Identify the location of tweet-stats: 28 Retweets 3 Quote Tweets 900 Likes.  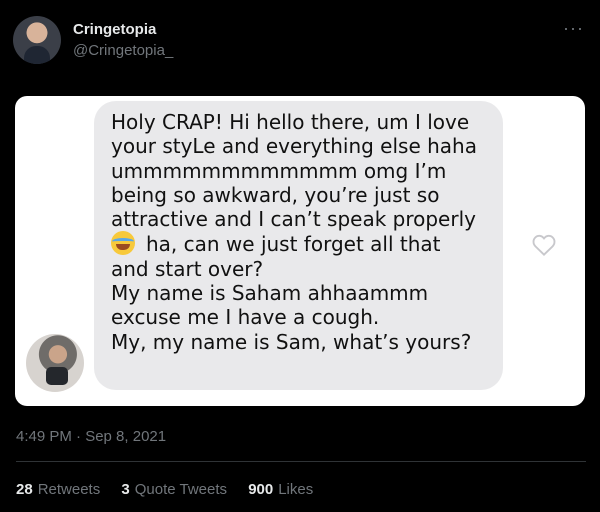
(173, 489).